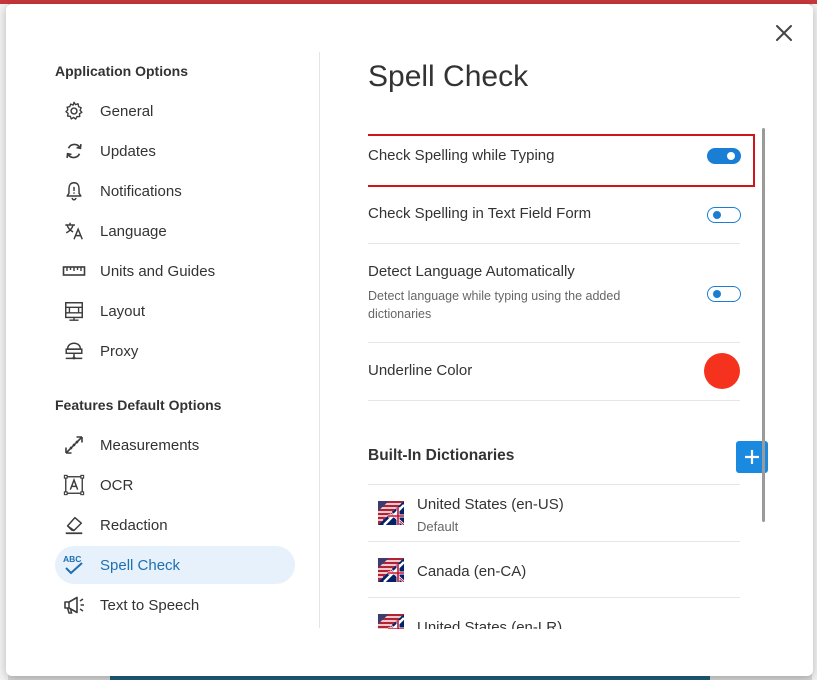 Image resolution: width=817 pixels, height=680 pixels. What do you see at coordinates (490, 504) in the screenshot?
I see `dictionary-name: United States (en-US)` at bounding box center [490, 504].